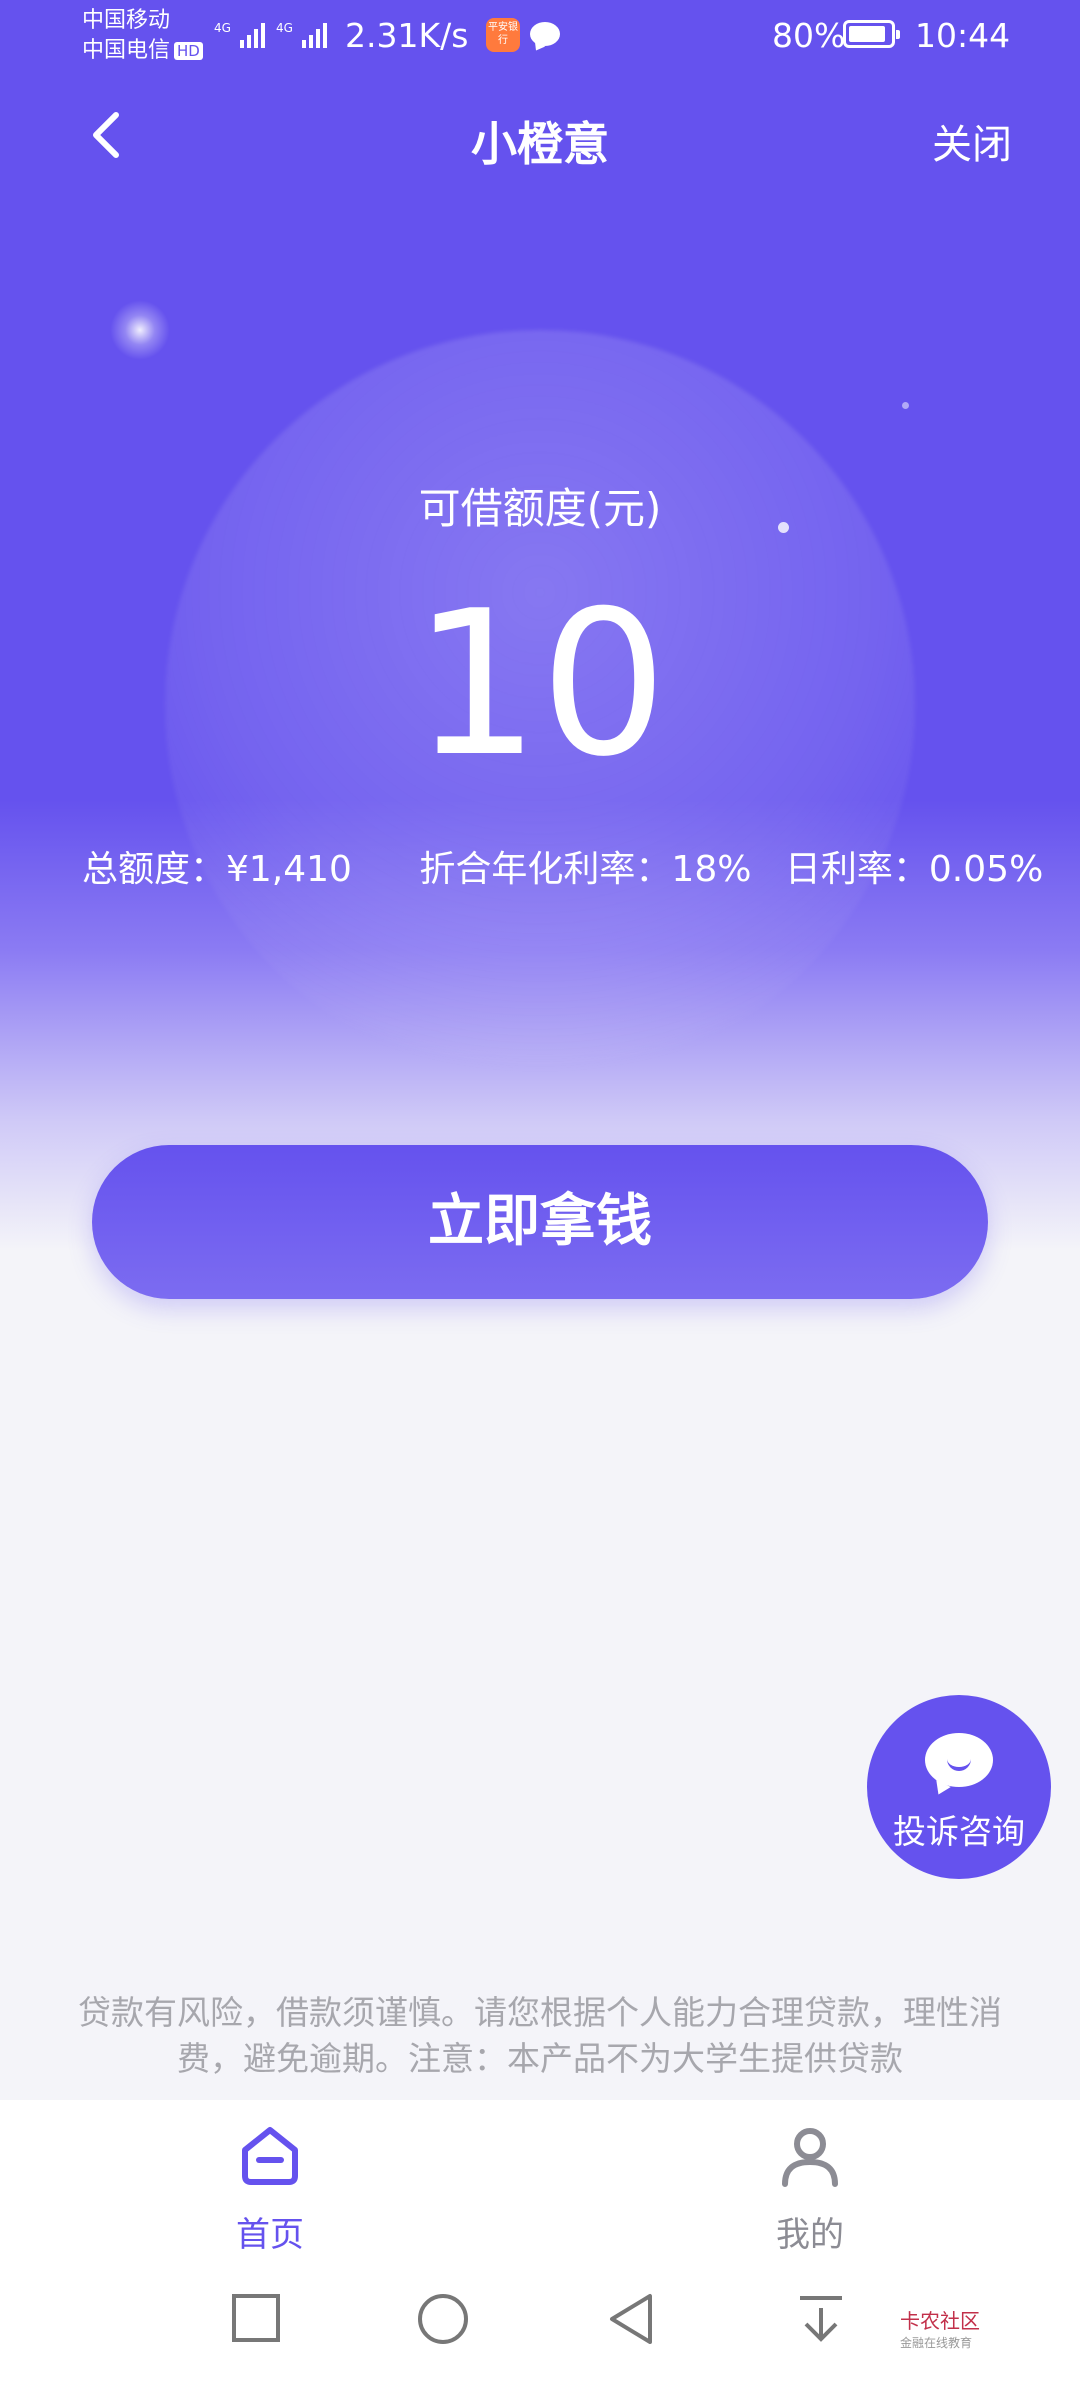 The width and height of the screenshot is (1080, 2400). Describe the element at coordinates (270, 2156) in the screenshot. I see `home-icon` at that location.